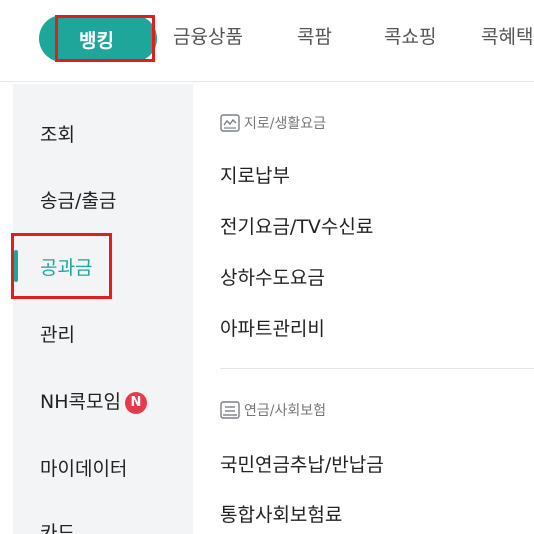  I want to click on tab-banking-label: 뱅킹, so click(96, 41).